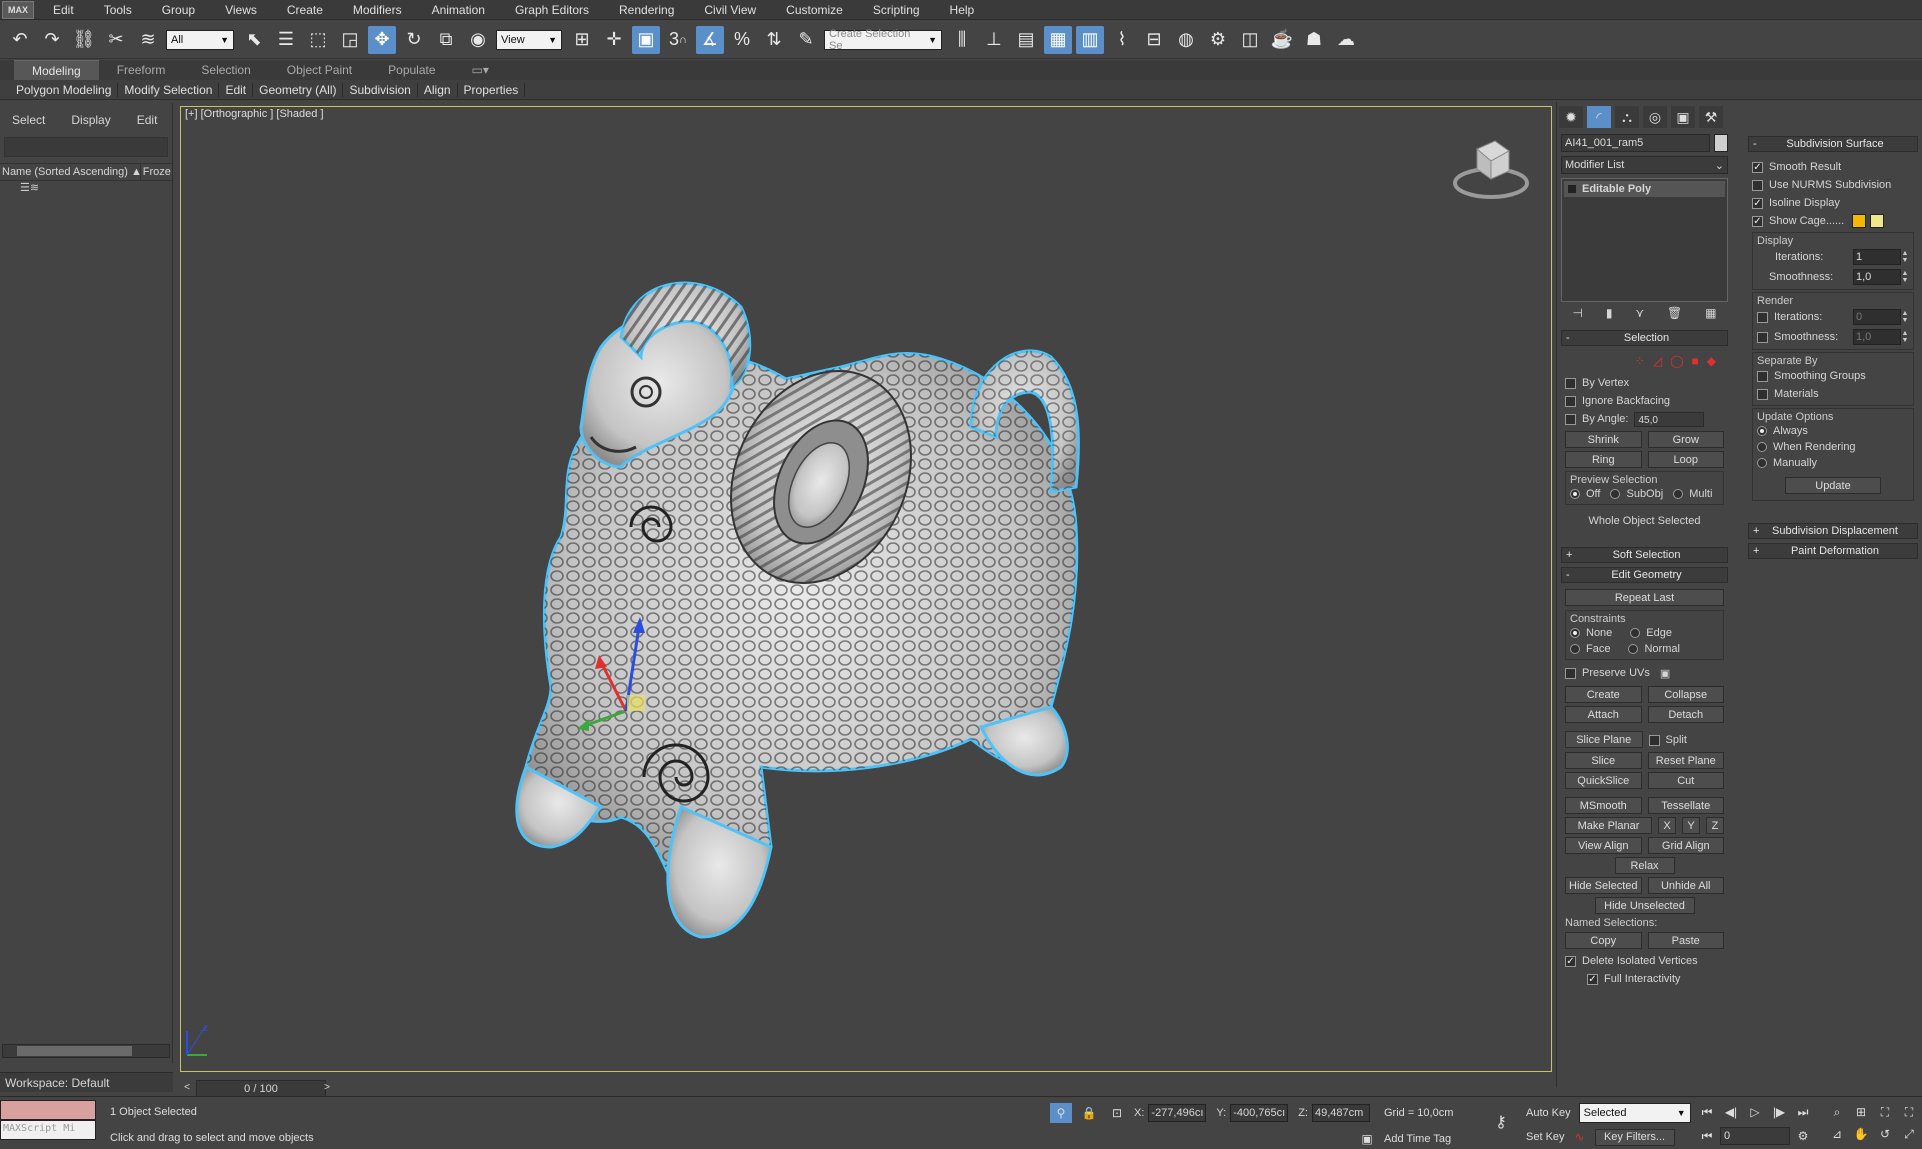  What do you see at coordinates (1692, 494) in the screenshot?
I see `preview-multi-radio: Multi` at bounding box center [1692, 494].